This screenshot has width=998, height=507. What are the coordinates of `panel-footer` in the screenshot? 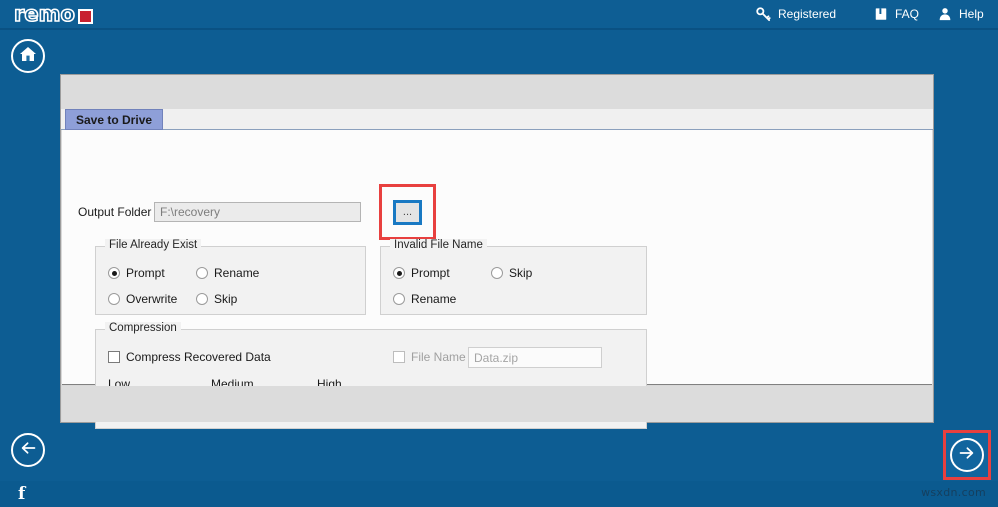 It's located at (497, 404).